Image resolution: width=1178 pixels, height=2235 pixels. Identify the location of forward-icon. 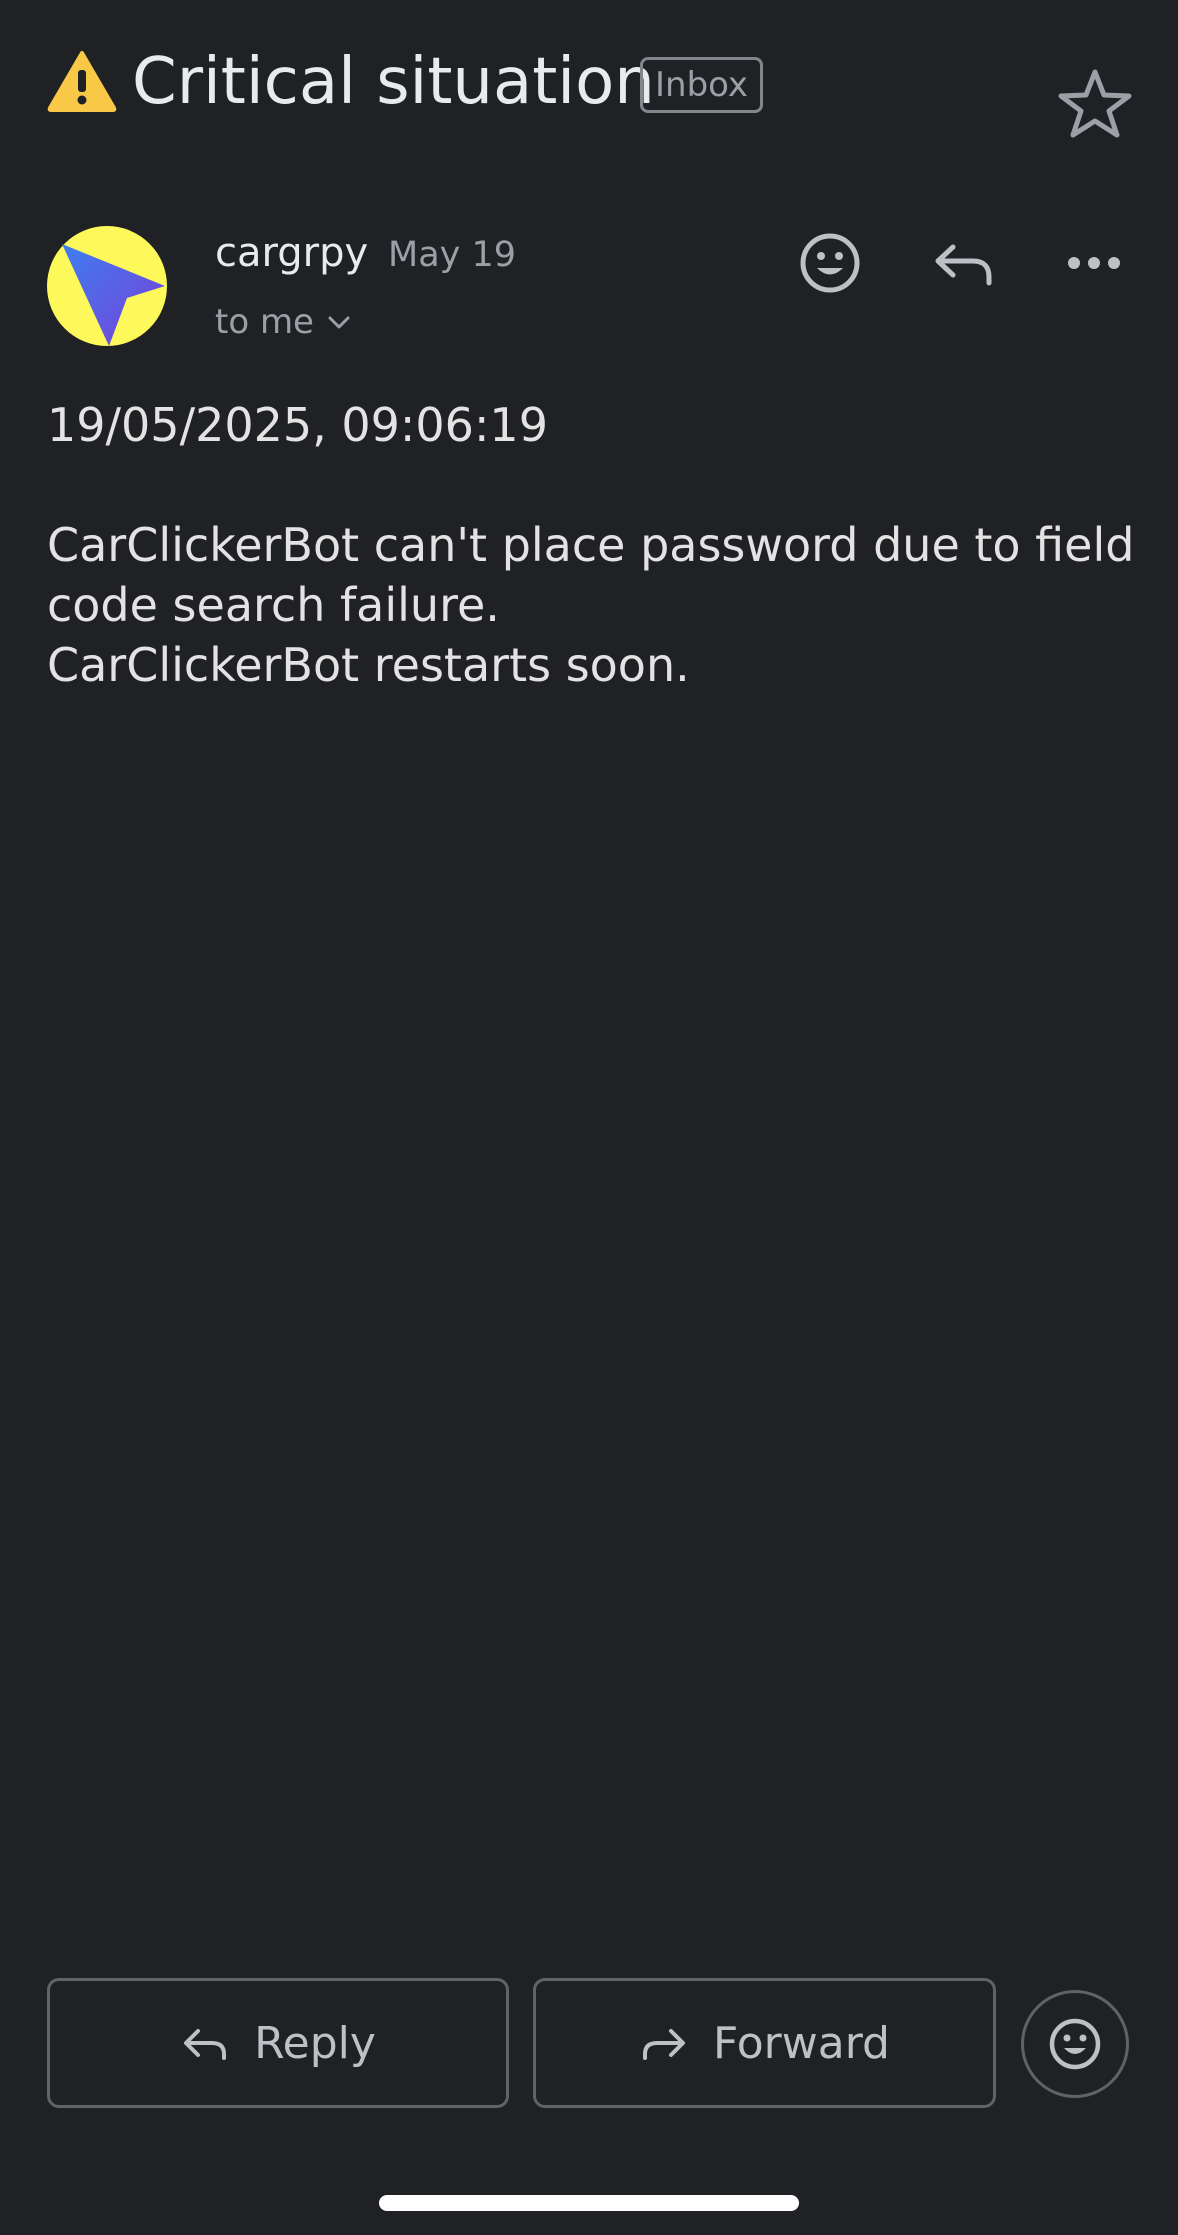
(664, 2044).